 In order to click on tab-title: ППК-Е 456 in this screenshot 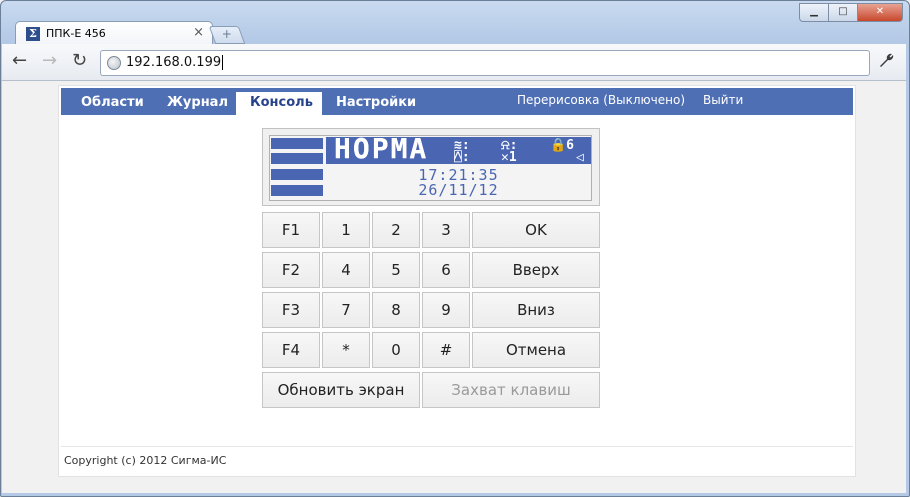, I will do `click(76, 33)`.